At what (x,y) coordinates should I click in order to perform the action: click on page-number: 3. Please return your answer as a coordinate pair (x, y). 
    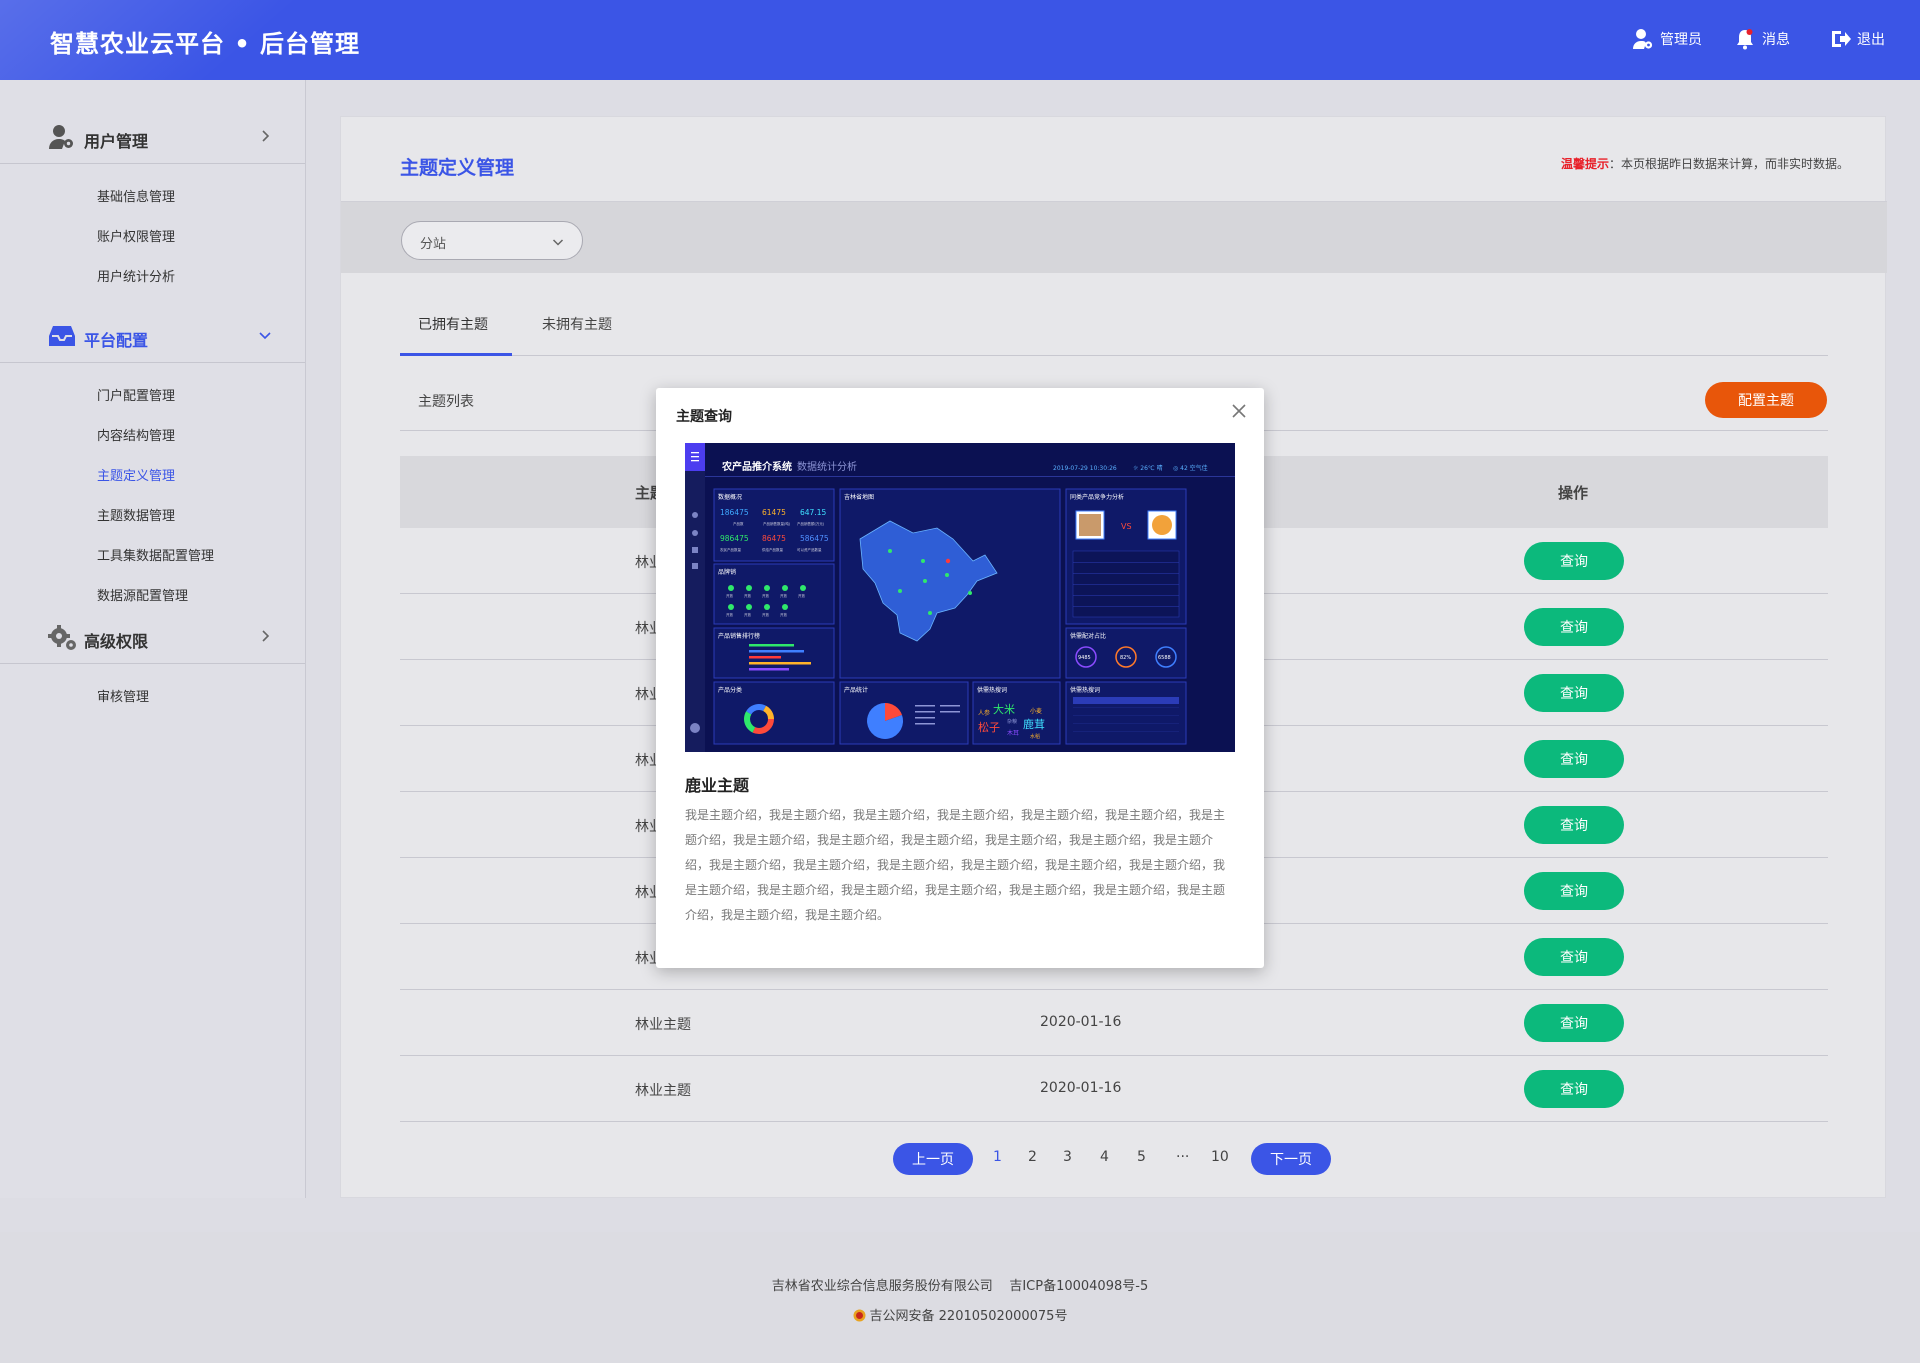
    Looking at the image, I should click on (1067, 1157).